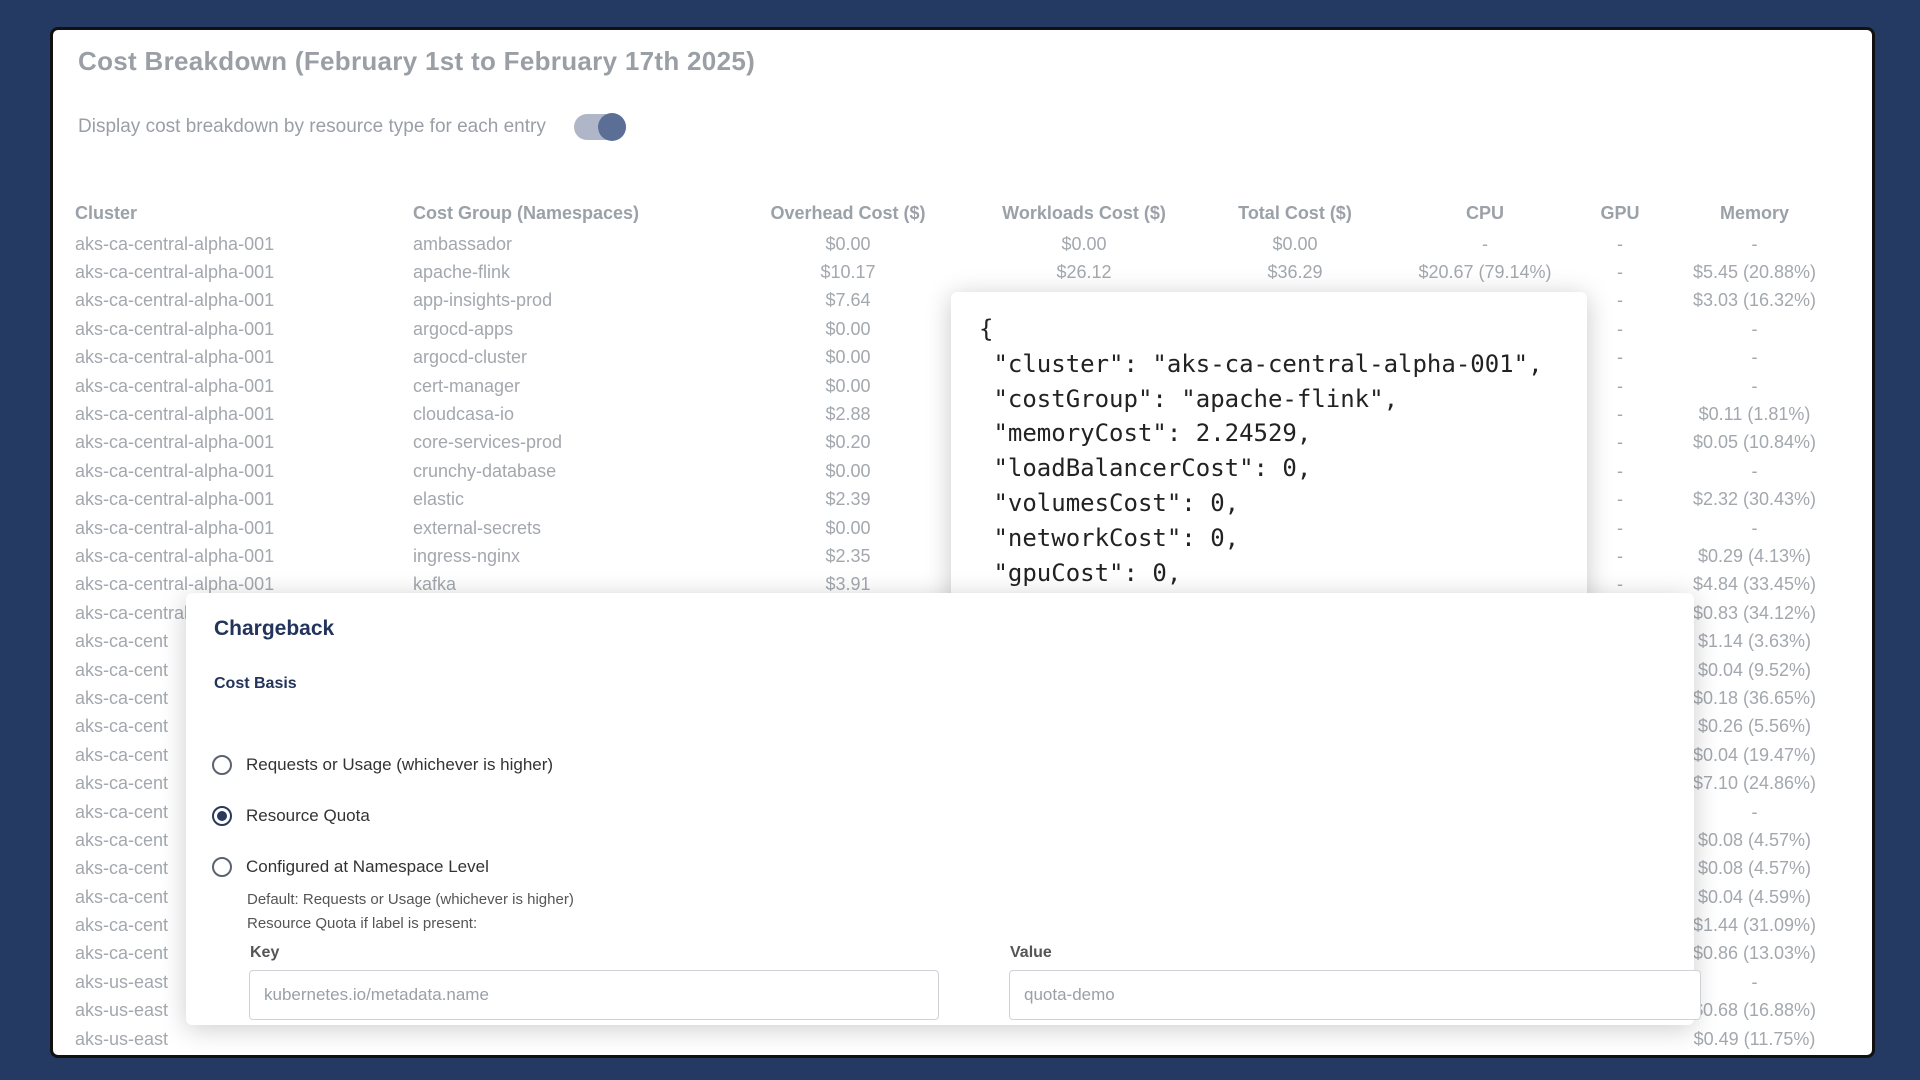 This screenshot has height=1080, width=1920. Describe the element at coordinates (986, 329) in the screenshot. I see `json-line: {` at that location.